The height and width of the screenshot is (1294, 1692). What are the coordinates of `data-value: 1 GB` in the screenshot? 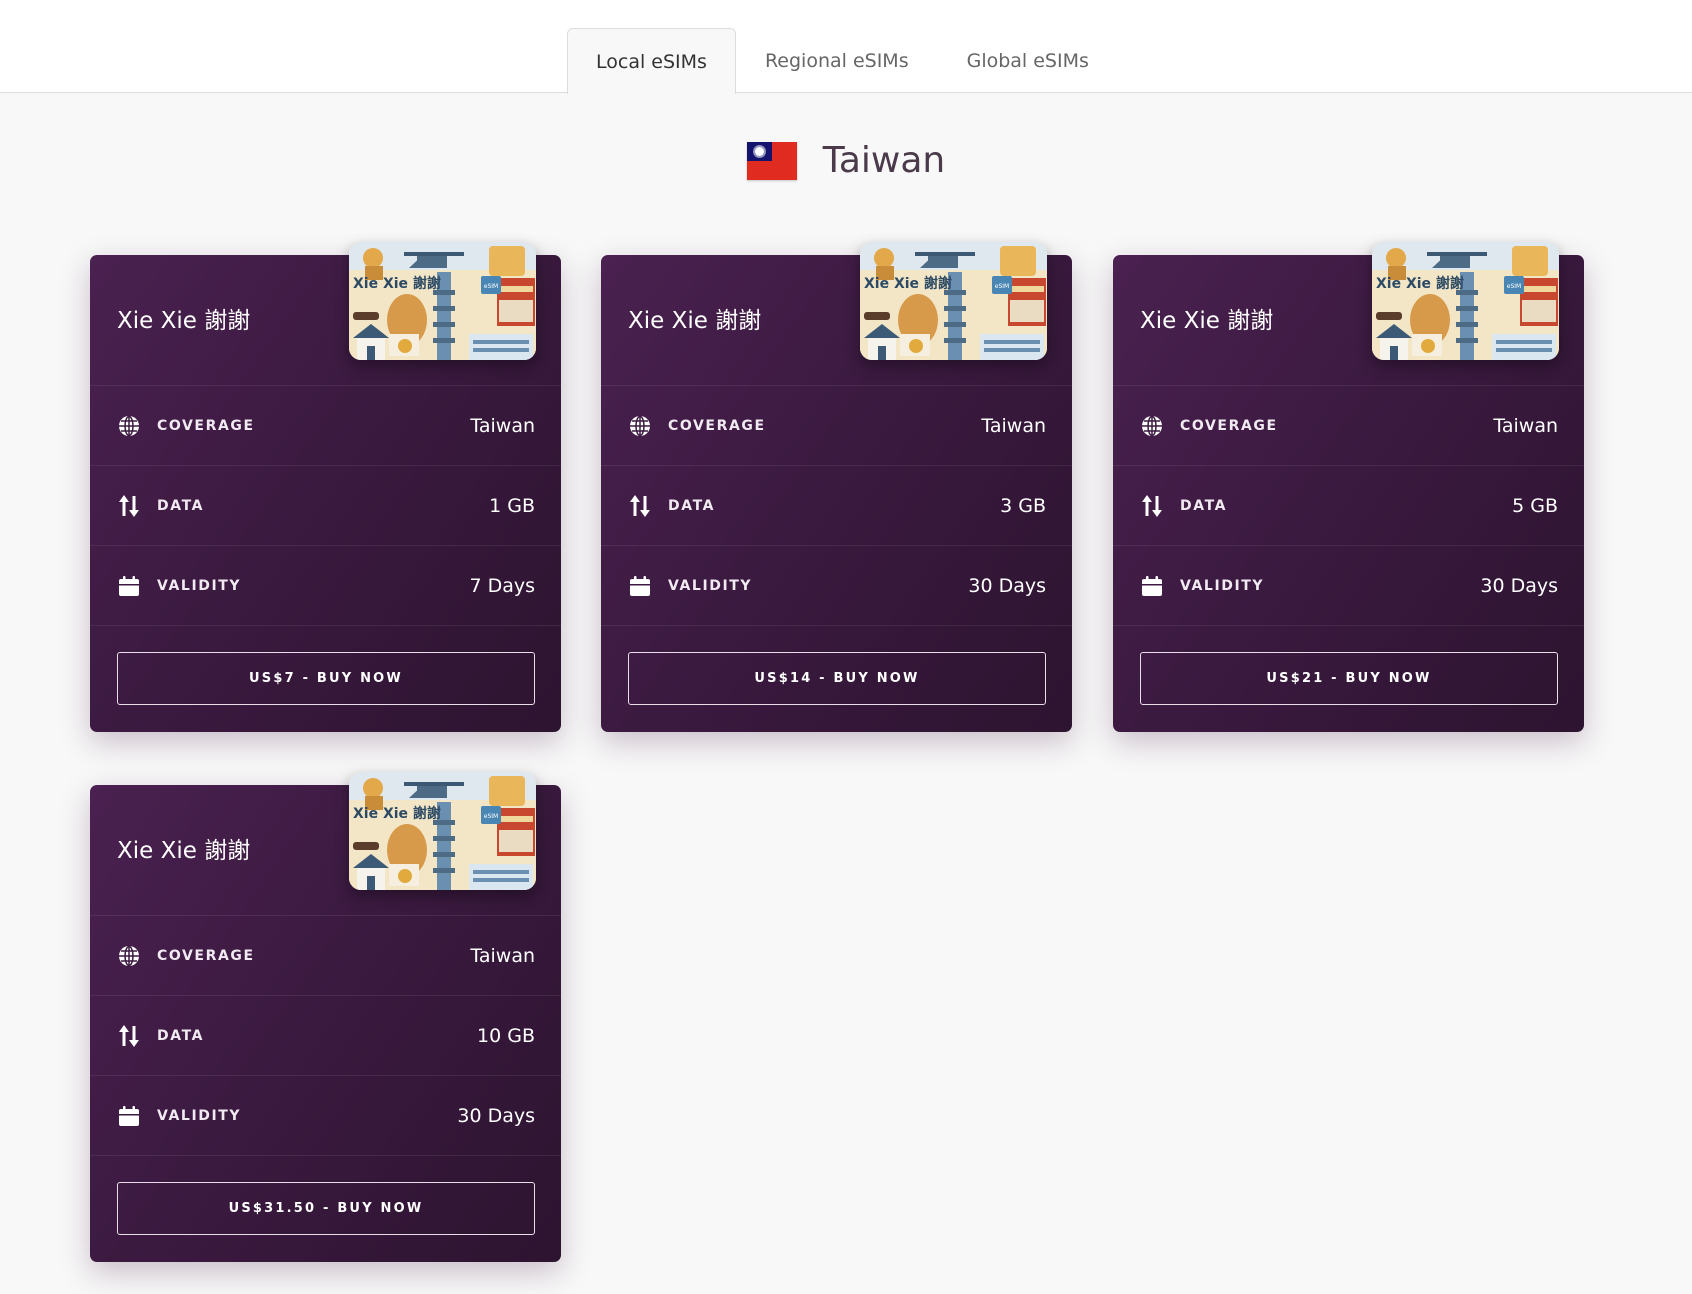 It's located at (512, 505).